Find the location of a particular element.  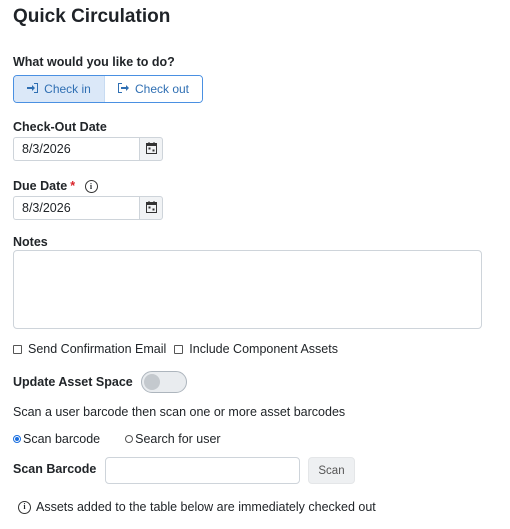

check-out-button: Check out is located at coordinates (153, 89).